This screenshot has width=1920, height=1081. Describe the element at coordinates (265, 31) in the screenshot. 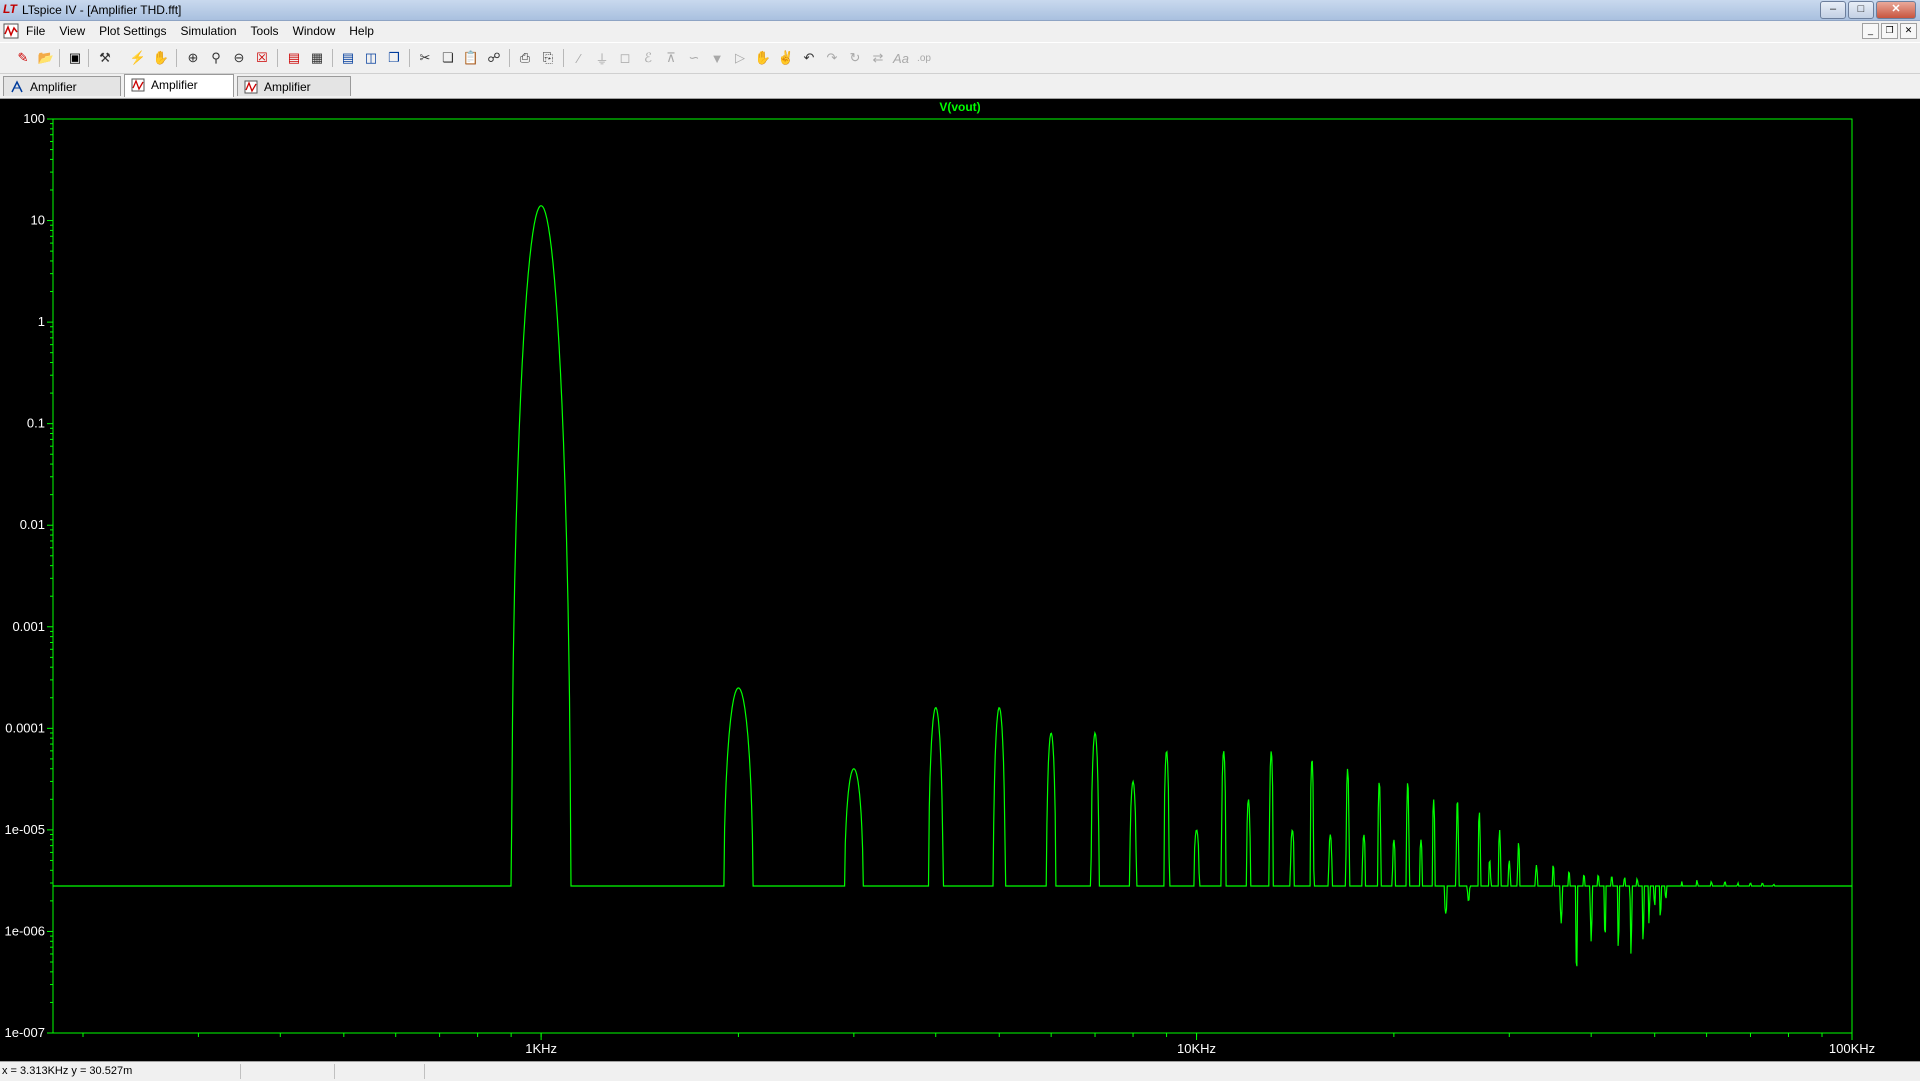

I see `menu-tools: Tools` at that location.